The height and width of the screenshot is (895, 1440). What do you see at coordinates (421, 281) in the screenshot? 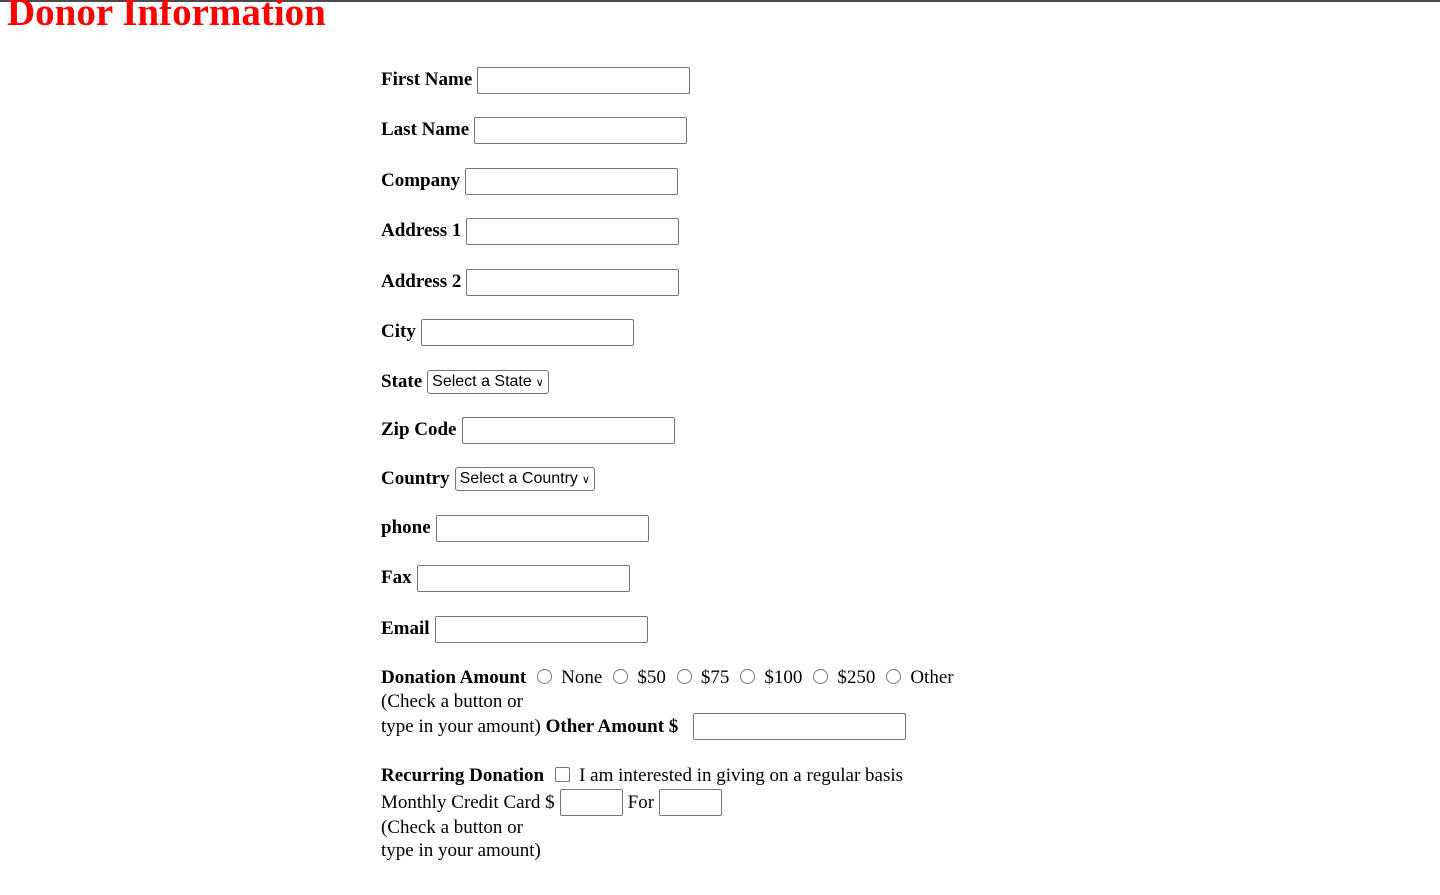
I see `address-2-label: Address 2` at bounding box center [421, 281].